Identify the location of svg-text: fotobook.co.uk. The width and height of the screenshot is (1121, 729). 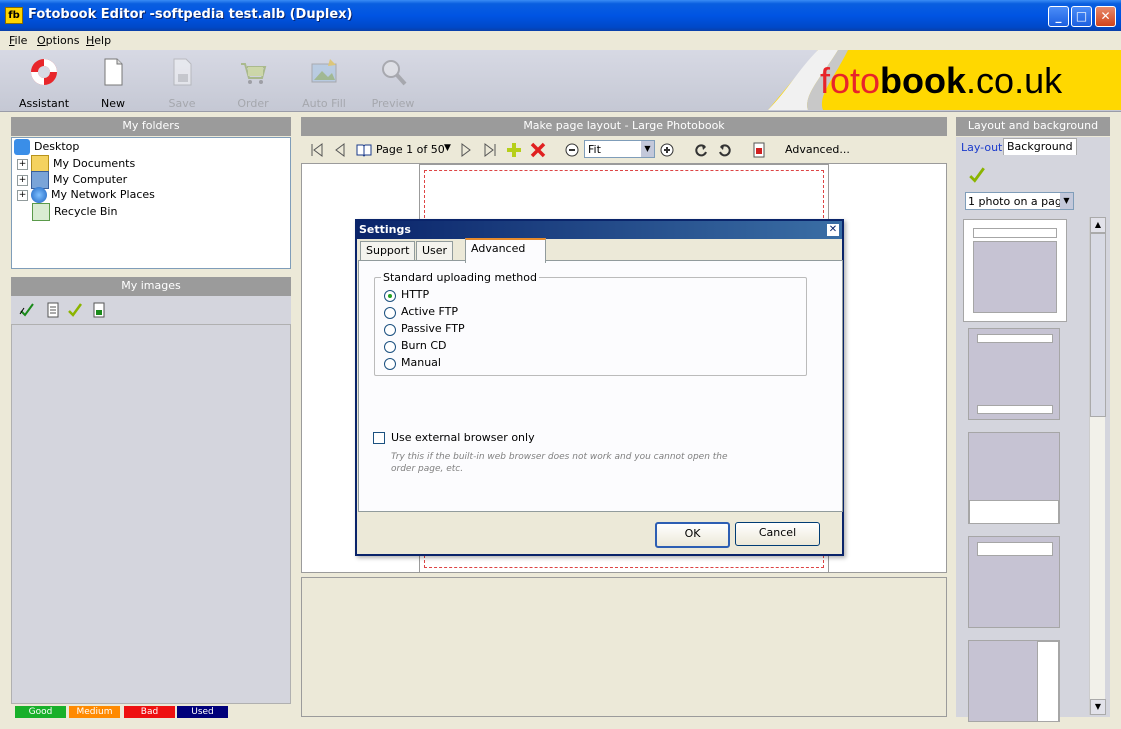
(941, 80).